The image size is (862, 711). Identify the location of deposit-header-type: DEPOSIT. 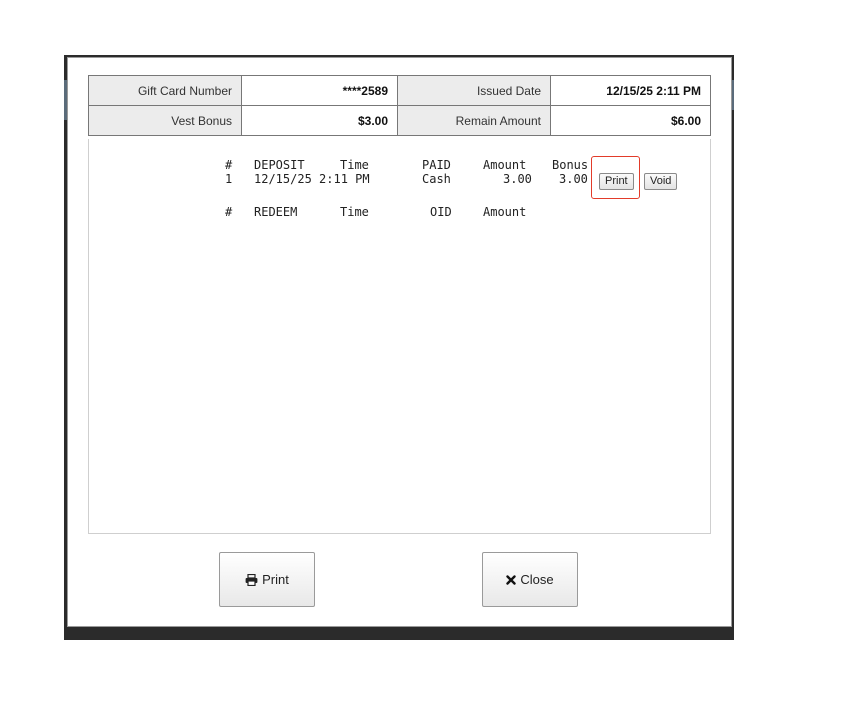
(279, 165).